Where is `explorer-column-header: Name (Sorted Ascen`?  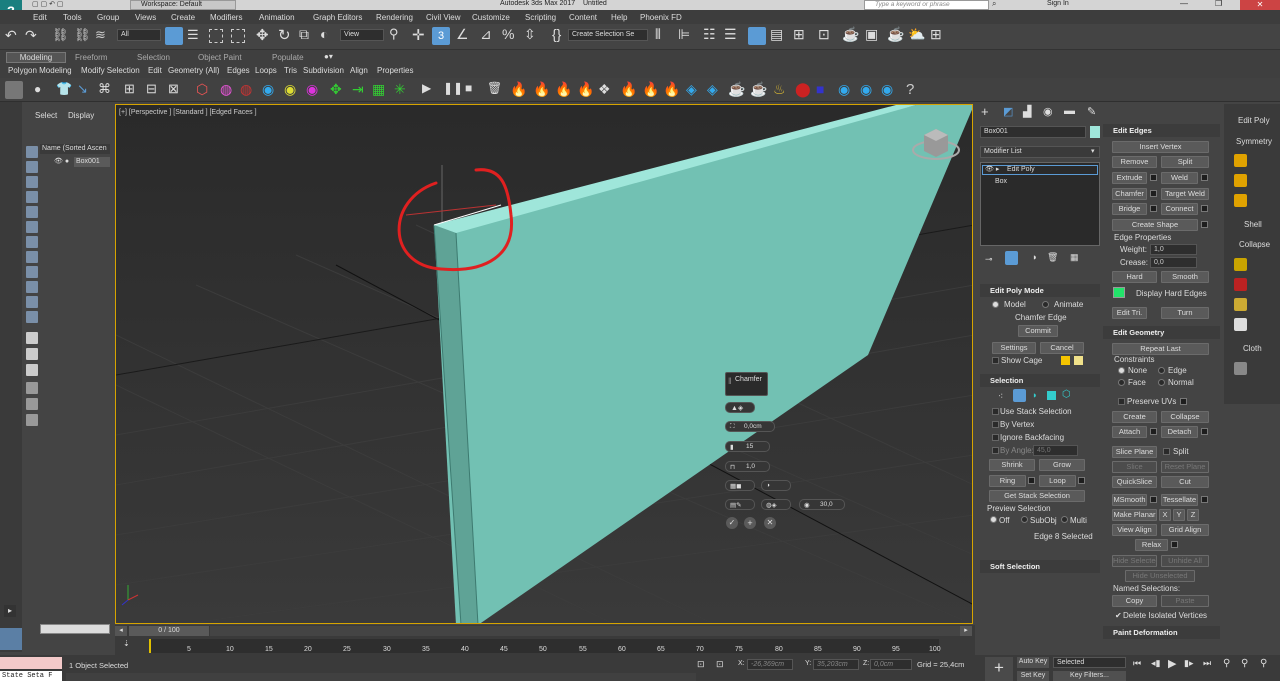
explorer-column-header: Name (Sorted Ascen is located at coordinates (75, 149).